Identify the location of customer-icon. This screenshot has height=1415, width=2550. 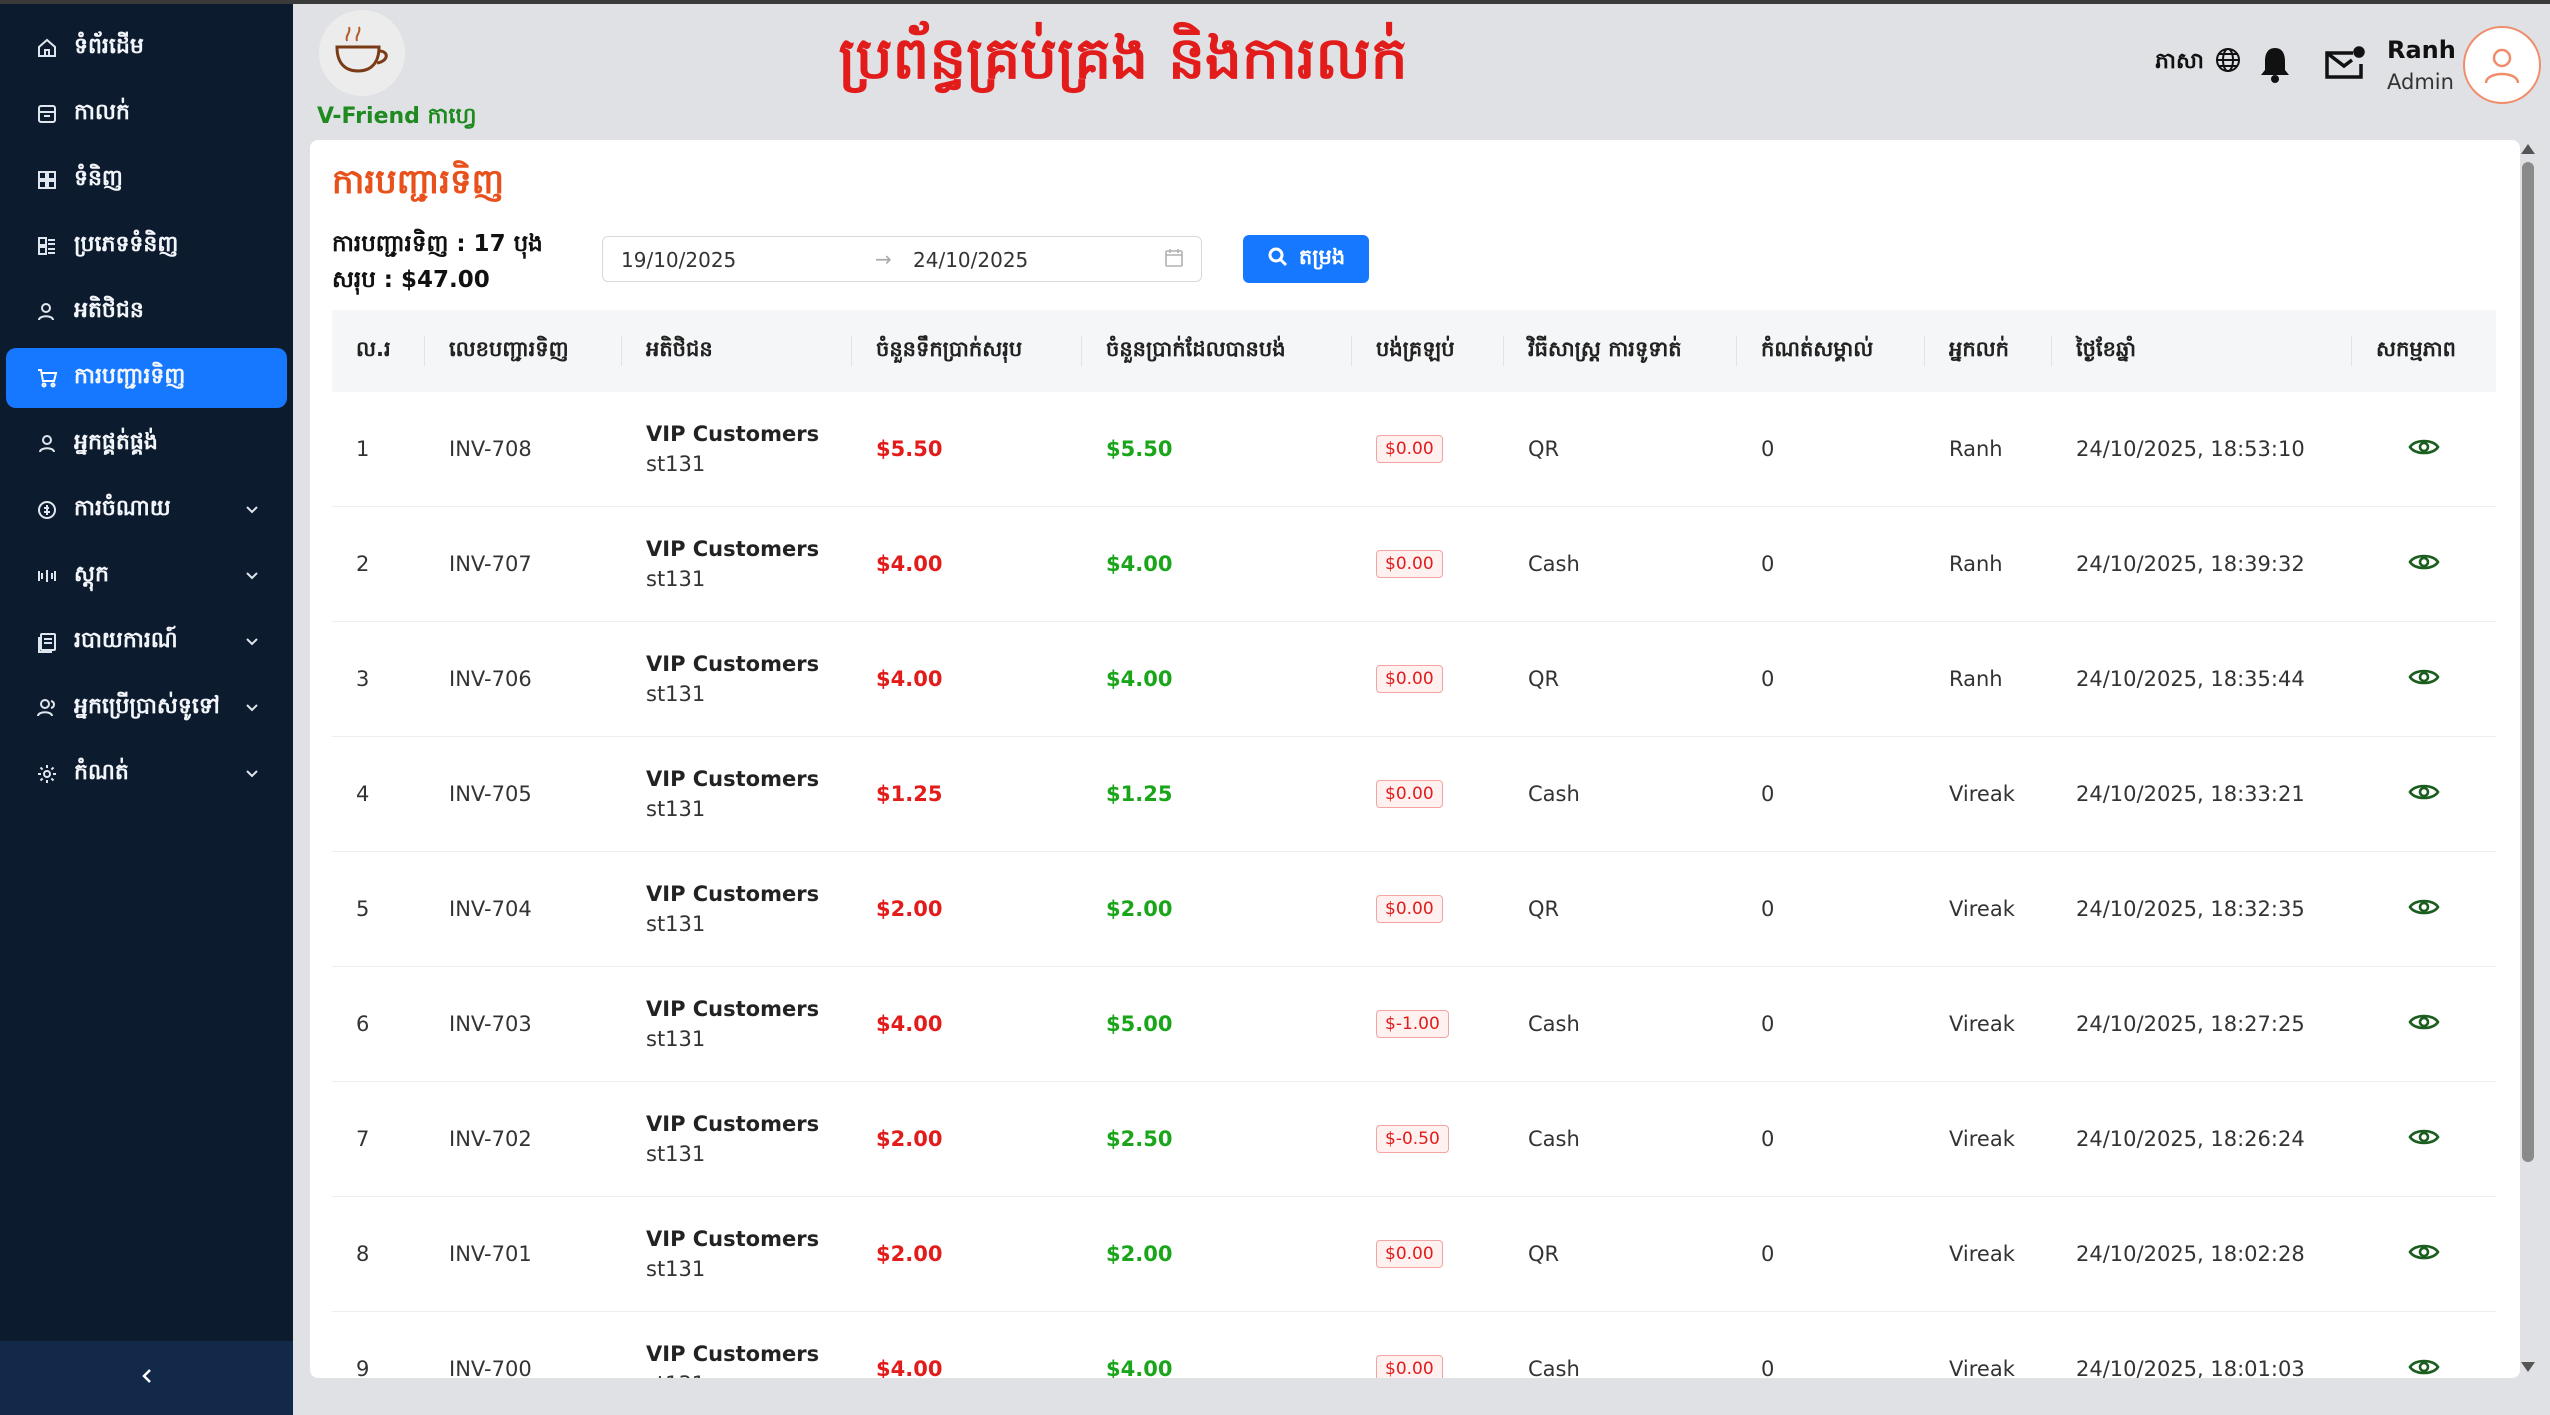
(47, 312).